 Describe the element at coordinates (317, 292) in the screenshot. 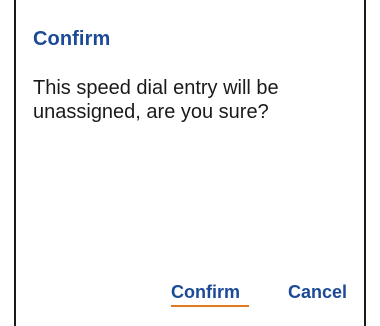

I see `cancel-button: Cancel` at that location.